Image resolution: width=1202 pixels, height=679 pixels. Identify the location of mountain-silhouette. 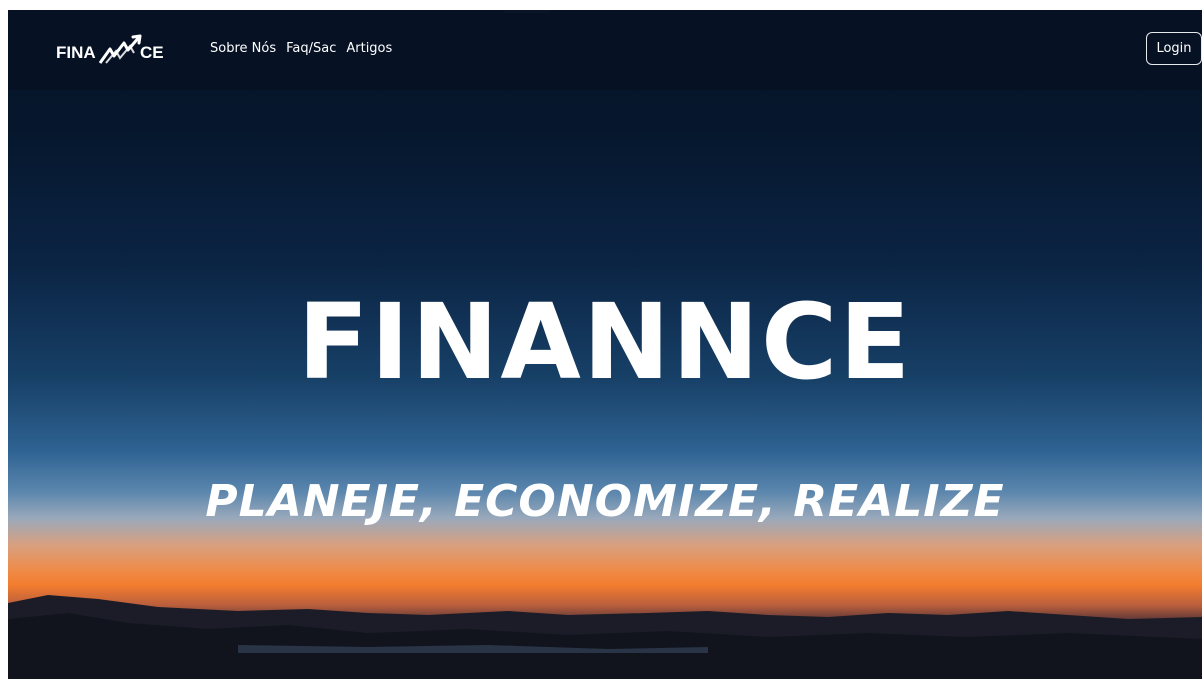
(605, 637).